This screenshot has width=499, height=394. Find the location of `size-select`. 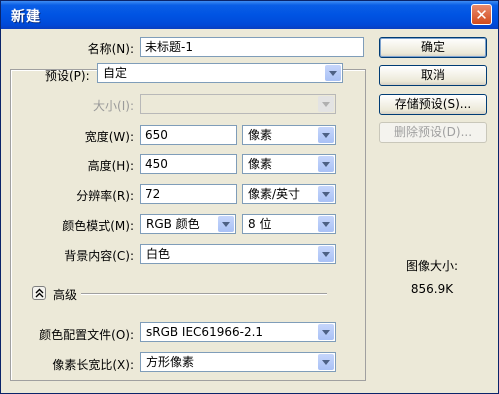

size-select is located at coordinates (238, 104).